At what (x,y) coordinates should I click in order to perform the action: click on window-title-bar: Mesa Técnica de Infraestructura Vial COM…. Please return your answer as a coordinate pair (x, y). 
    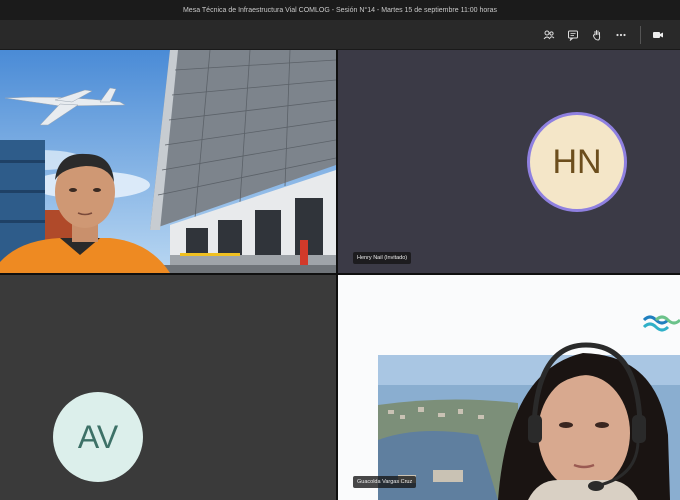
    Looking at the image, I should click on (340, 10).